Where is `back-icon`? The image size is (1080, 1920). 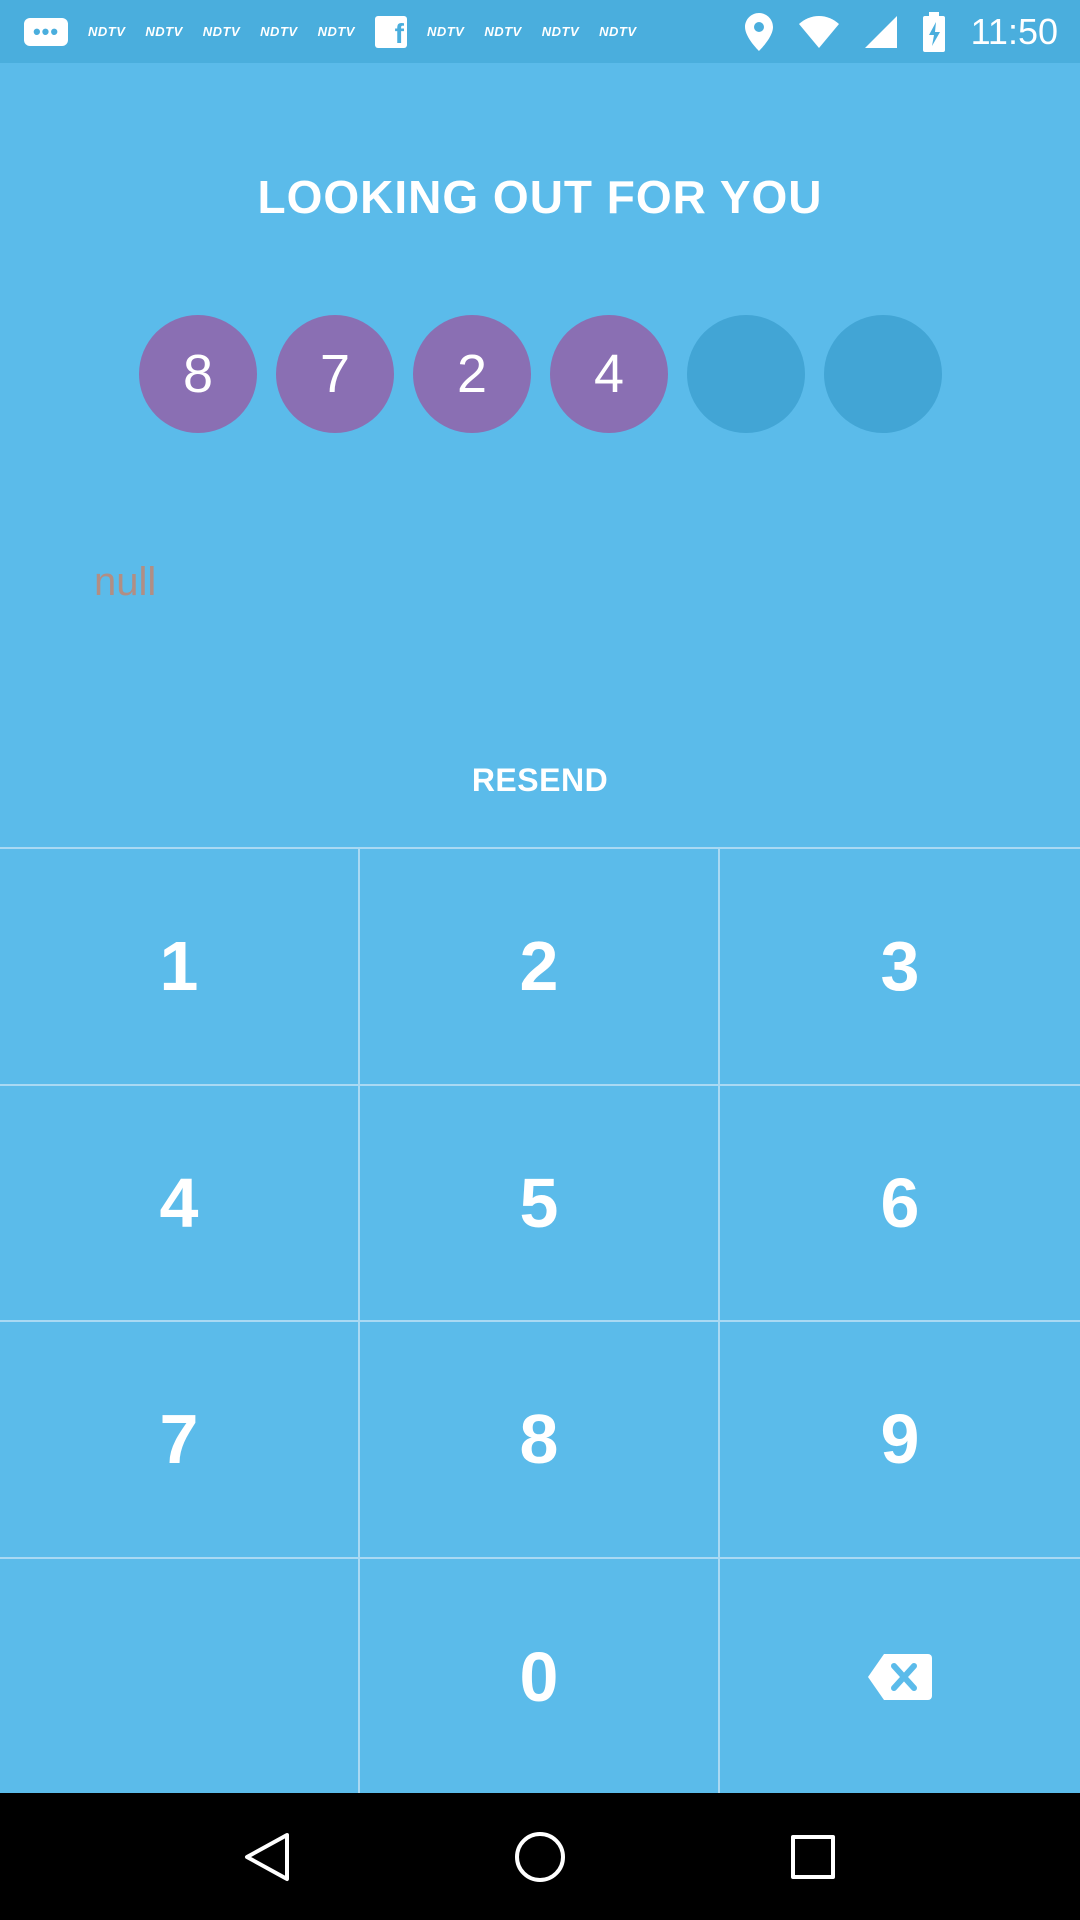 back-icon is located at coordinates (266, 1856).